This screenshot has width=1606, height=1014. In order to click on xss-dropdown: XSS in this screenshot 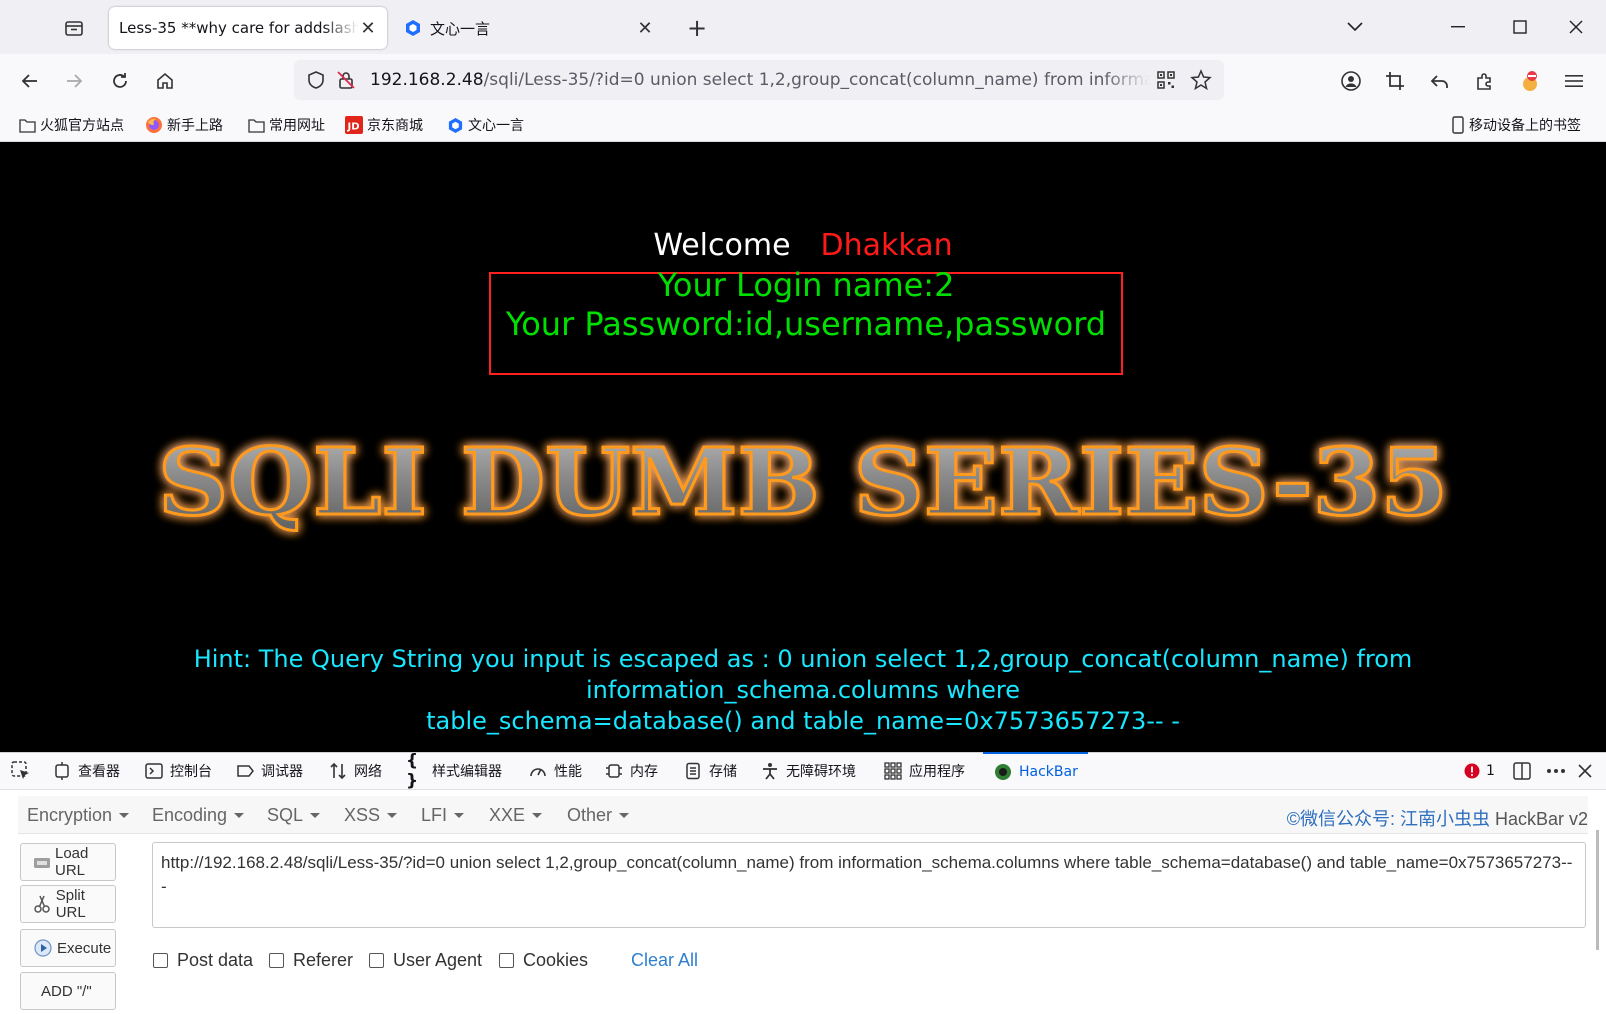, I will do `click(371, 815)`.